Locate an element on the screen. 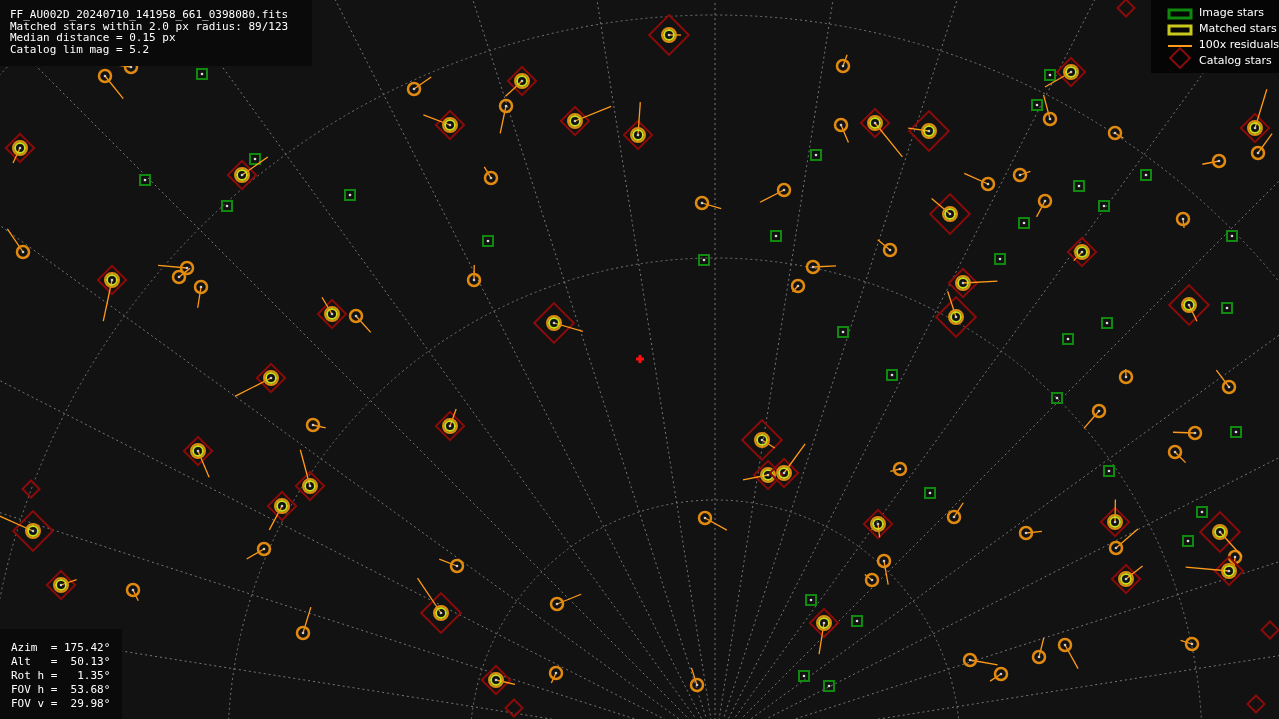  legend-label: Matched stars is located at coordinates (1238, 29).